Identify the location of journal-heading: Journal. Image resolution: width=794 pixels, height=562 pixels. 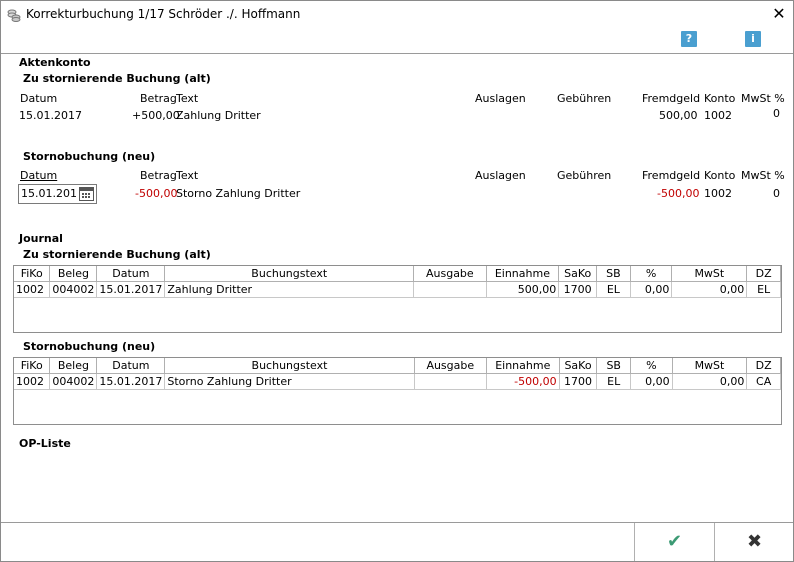
(41, 238).